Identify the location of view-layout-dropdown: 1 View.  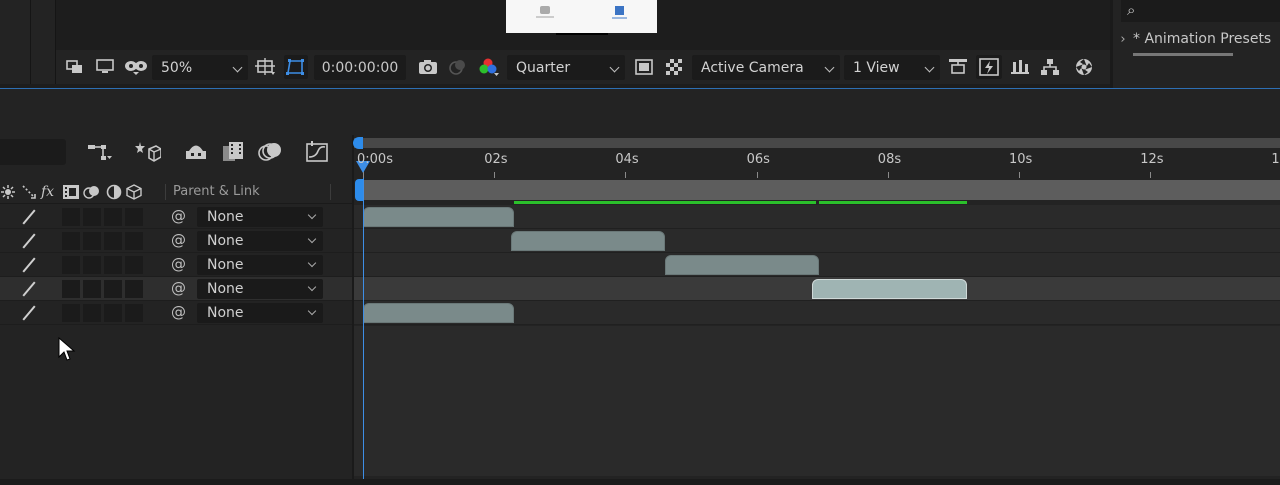
(892, 67).